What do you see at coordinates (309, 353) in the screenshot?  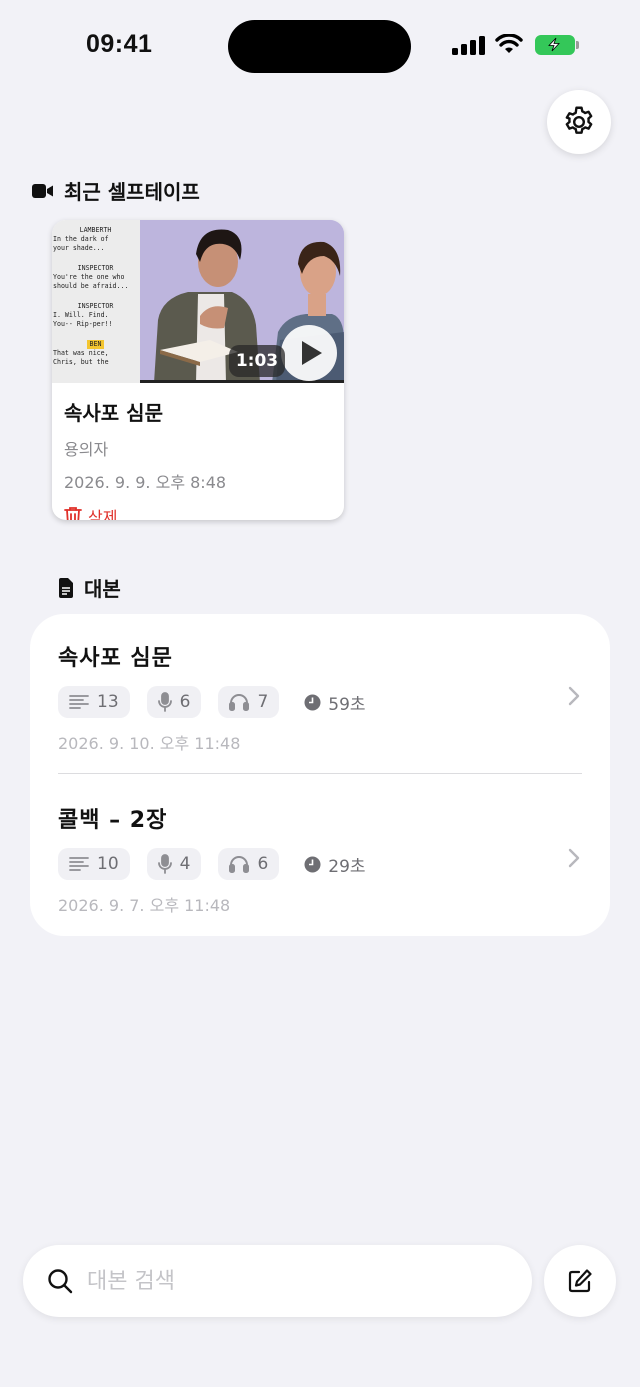 I see `play-icon` at bounding box center [309, 353].